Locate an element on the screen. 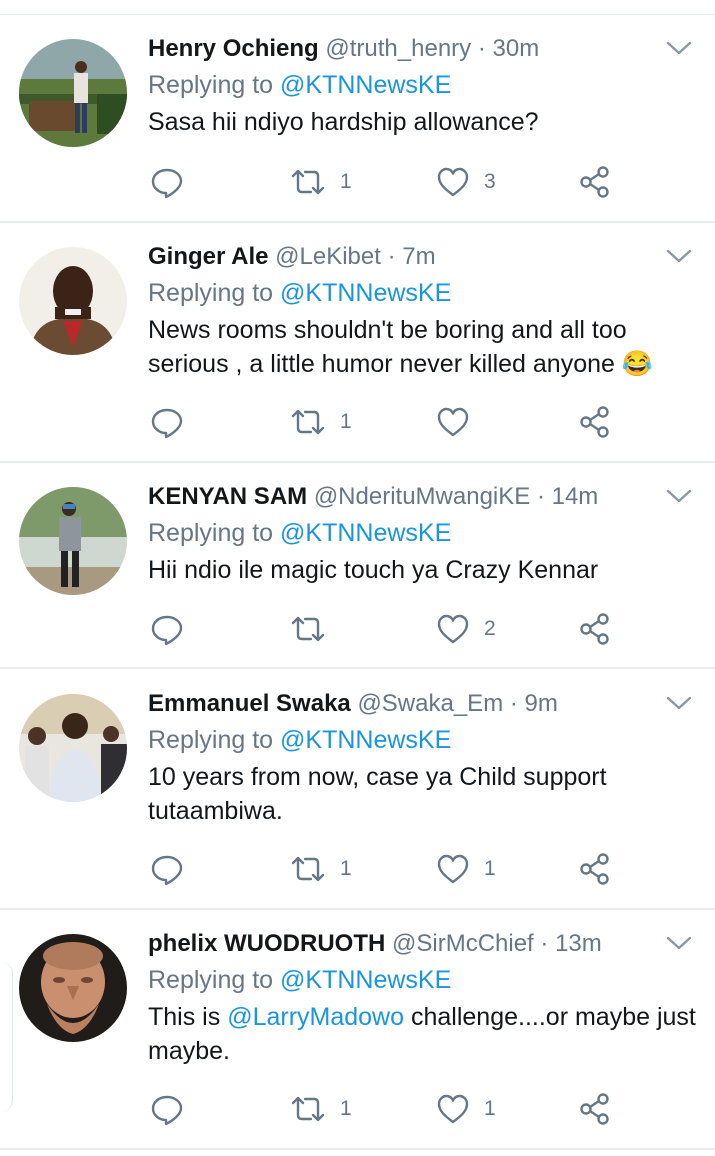 Image resolution: width=715 pixels, height=1156 pixels. tweet-text-part: This is is located at coordinates (188, 1017).